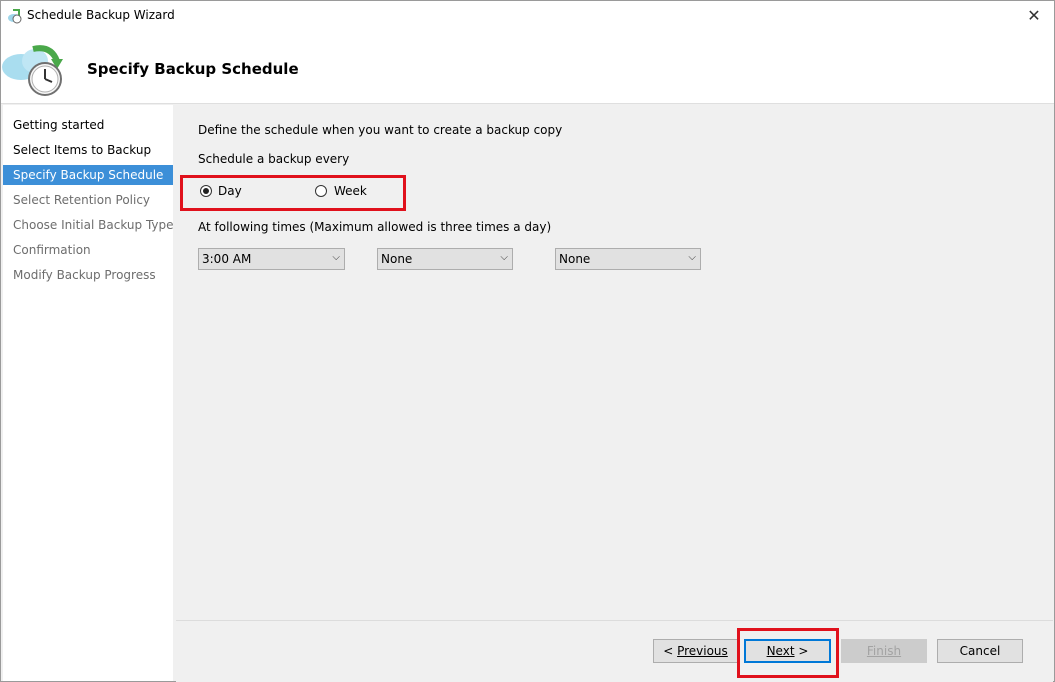 The height and width of the screenshot is (682, 1055). I want to click on radio-selected-dot, so click(206, 191).